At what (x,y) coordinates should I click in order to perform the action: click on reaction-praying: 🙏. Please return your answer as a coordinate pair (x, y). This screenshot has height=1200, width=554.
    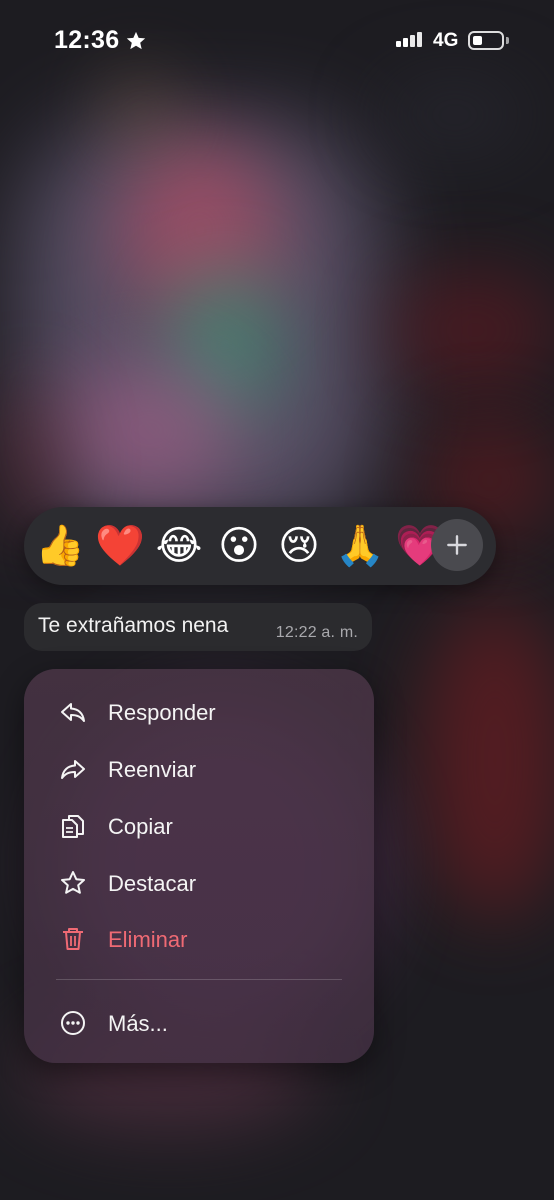
    Looking at the image, I should click on (360, 546).